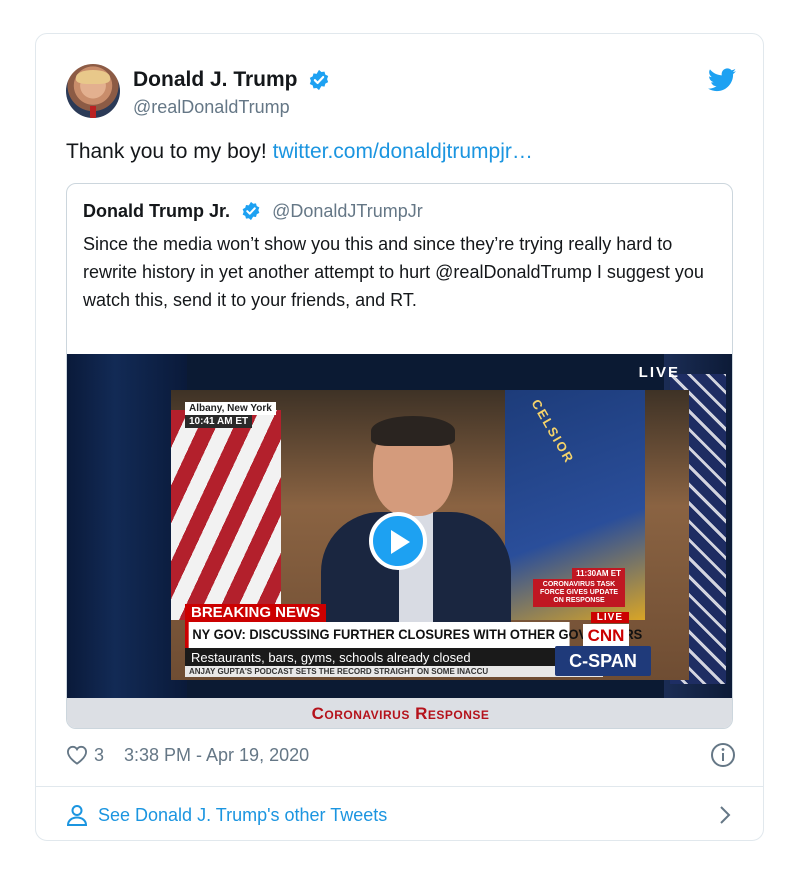  What do you see at coordinates (77, 815) in the screenshot?
I see `person-icon` at bounding box center [77, 815].